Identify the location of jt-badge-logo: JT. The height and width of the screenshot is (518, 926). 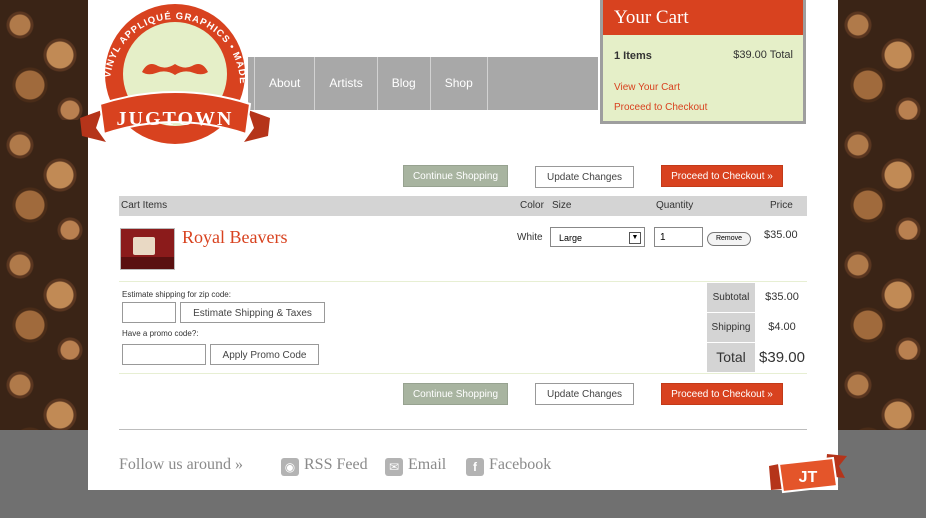
(807, 474).